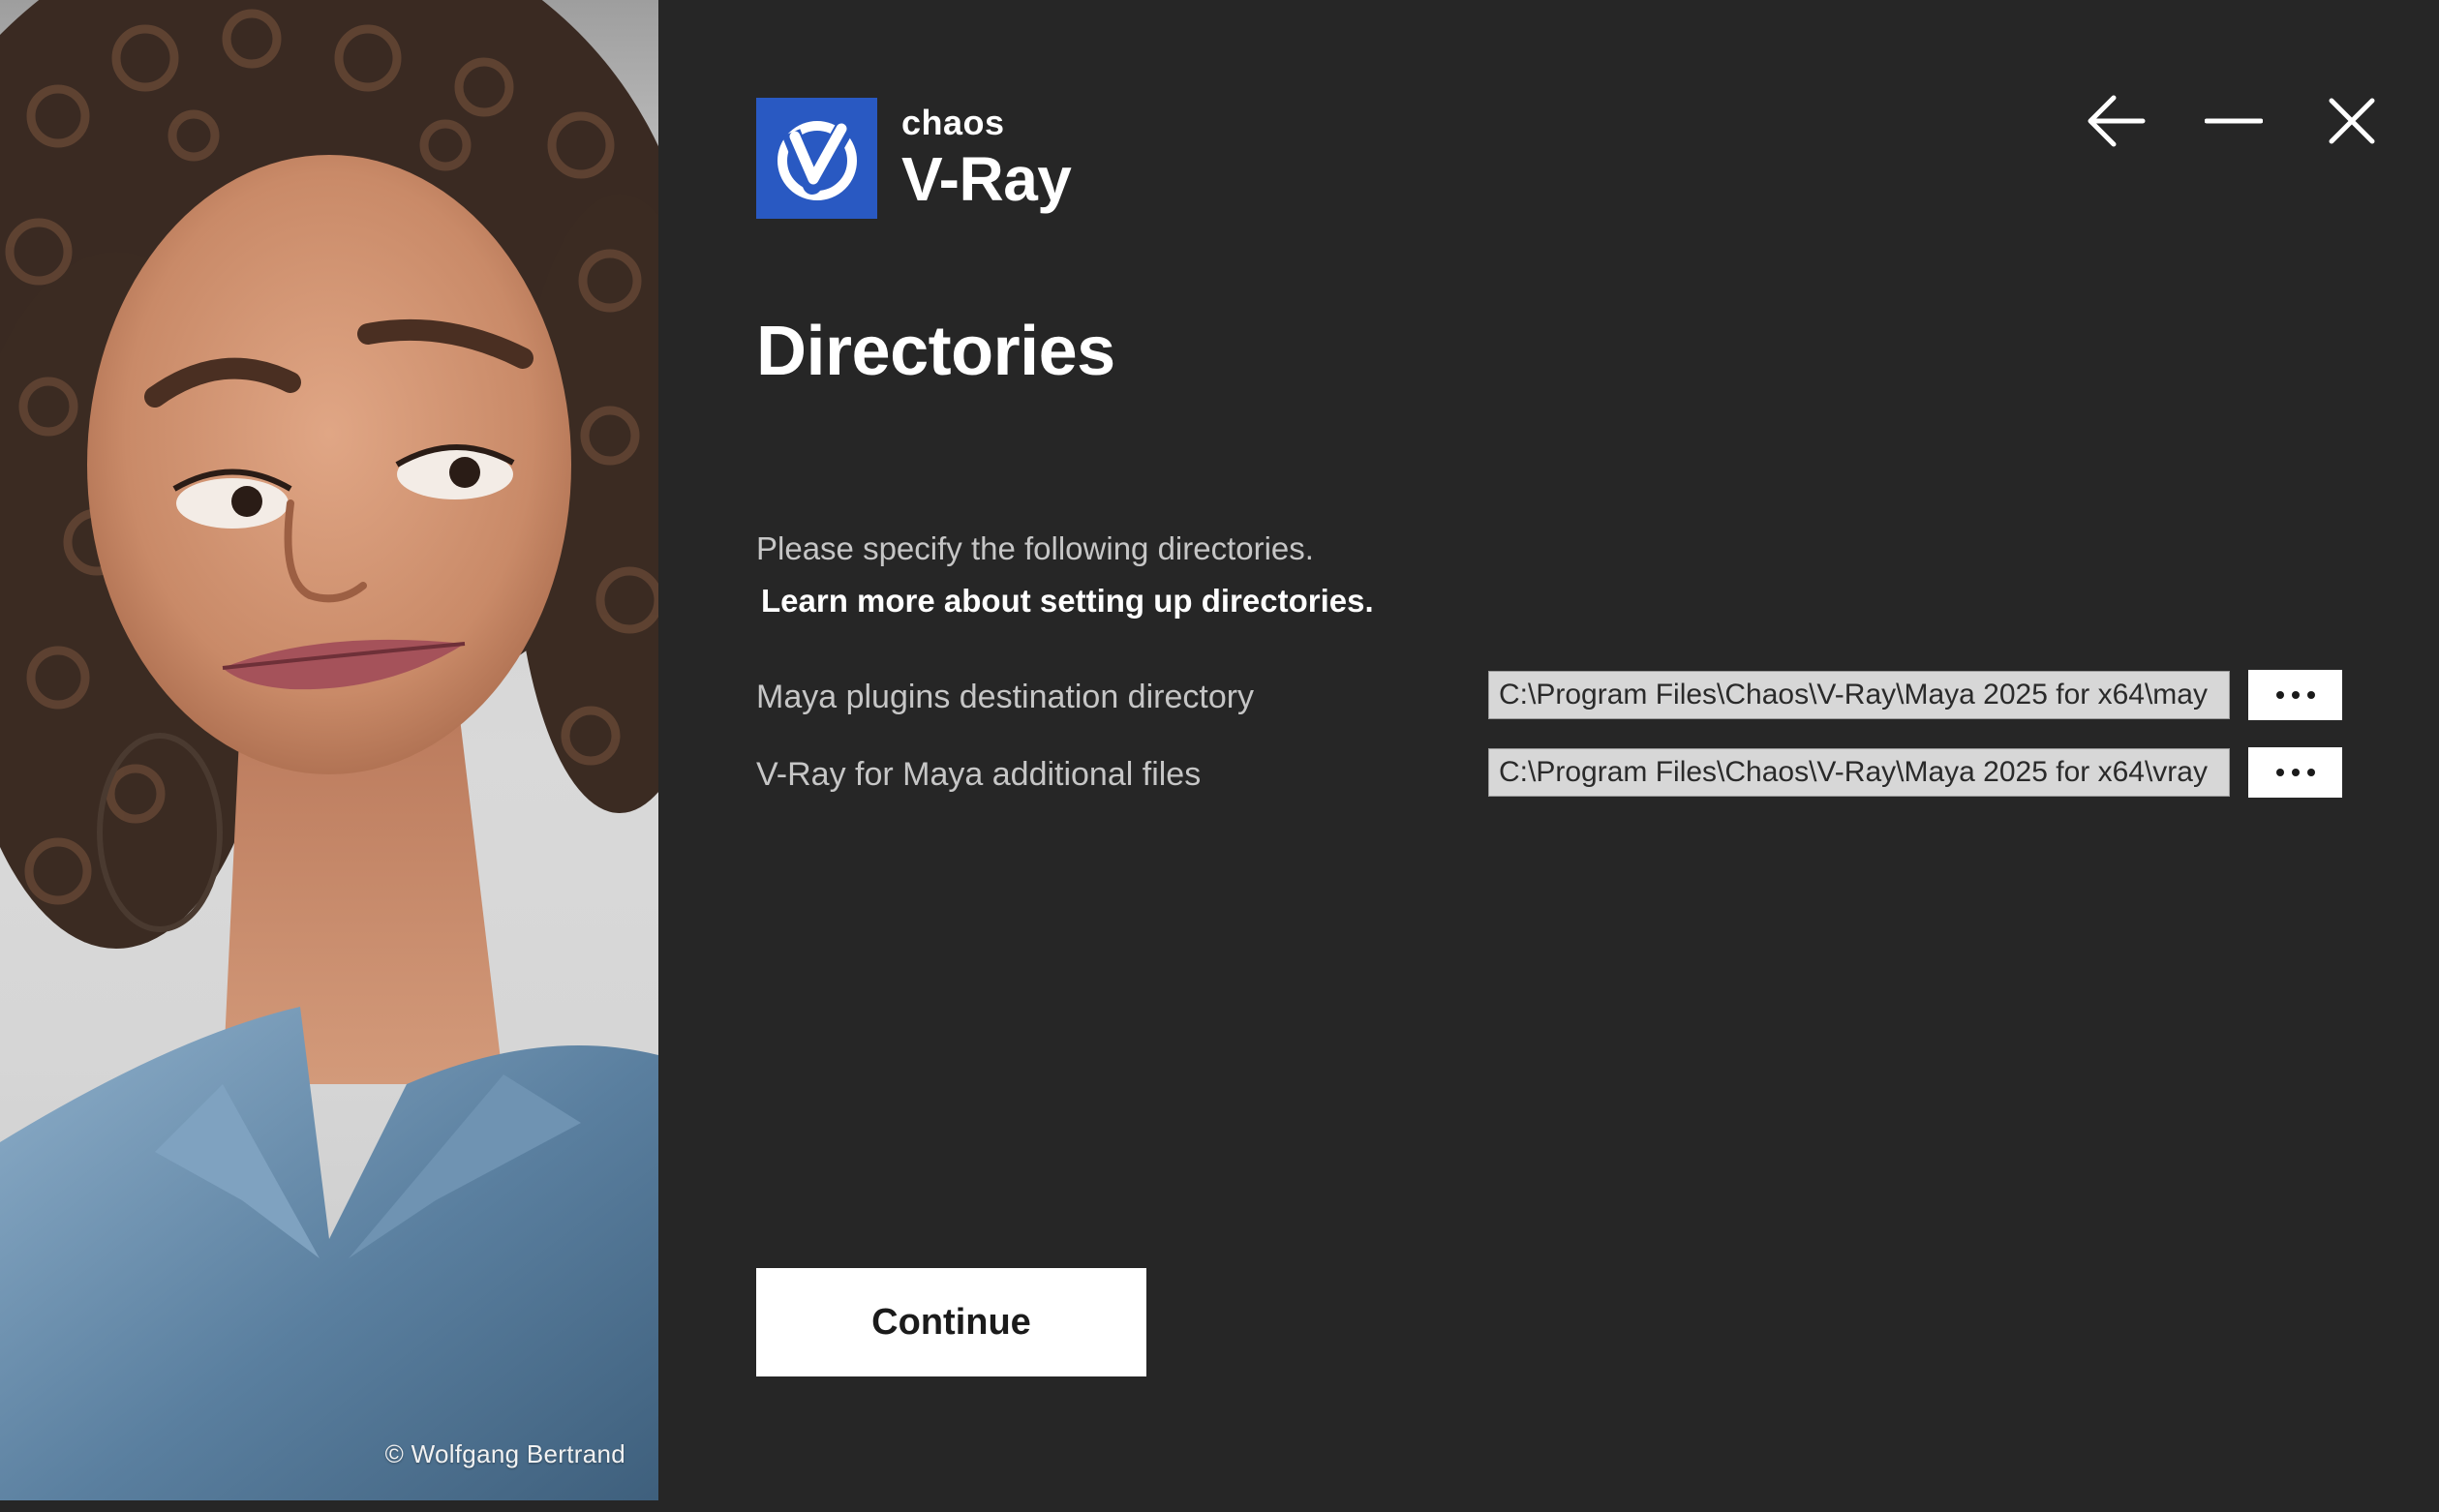 Image resolution: width=2439 pixels, height=1512 pixels. I want to click on directory-row-maya-plugins: Maya plugins destination directory, so click(1549, 695).